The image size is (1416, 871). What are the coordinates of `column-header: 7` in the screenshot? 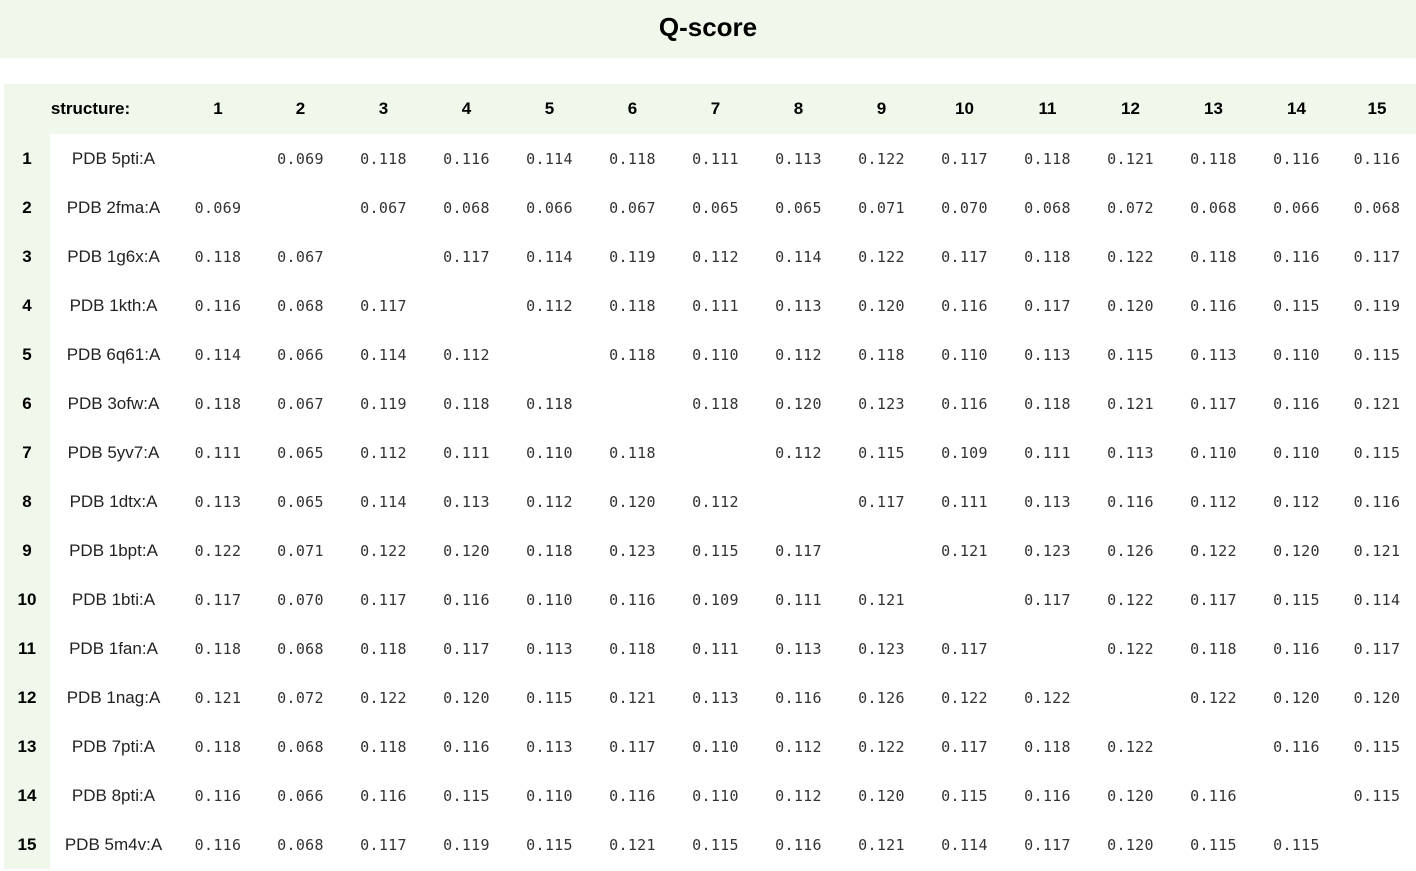 It's located at (715, 109).